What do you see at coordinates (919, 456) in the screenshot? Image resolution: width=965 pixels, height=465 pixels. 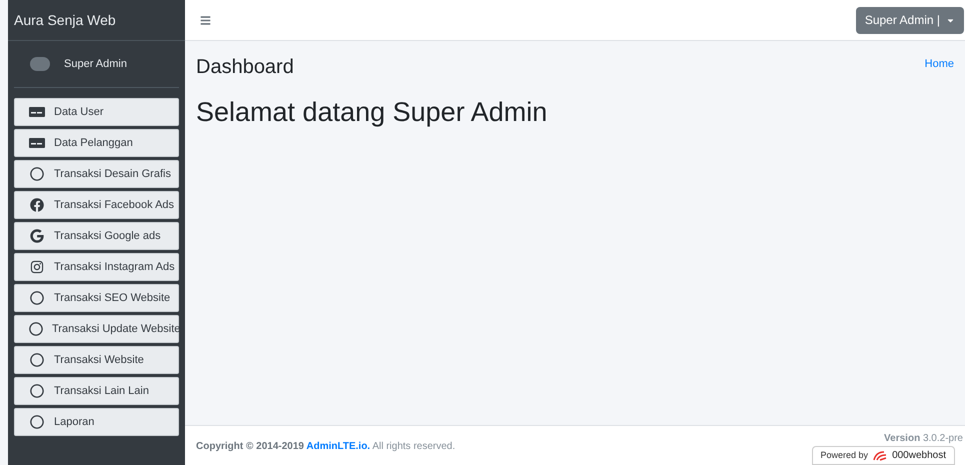 I see `badge-brand: 000webhost` at bounding box center [919, 456].